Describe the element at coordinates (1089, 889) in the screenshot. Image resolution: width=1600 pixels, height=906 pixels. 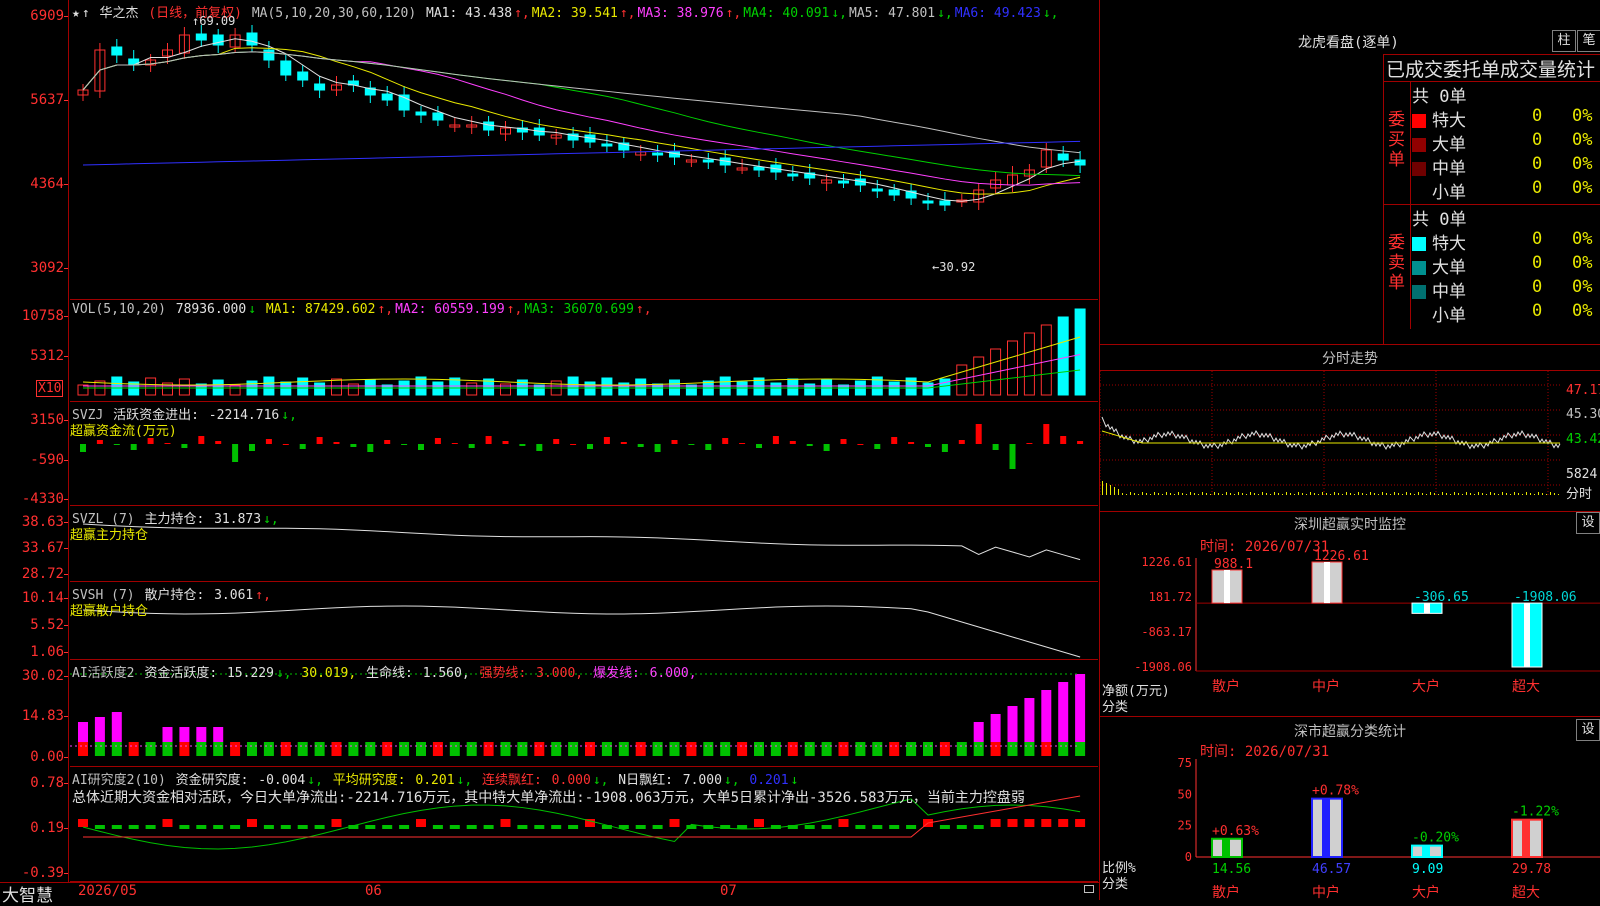
I see `lock-icon` at that location.